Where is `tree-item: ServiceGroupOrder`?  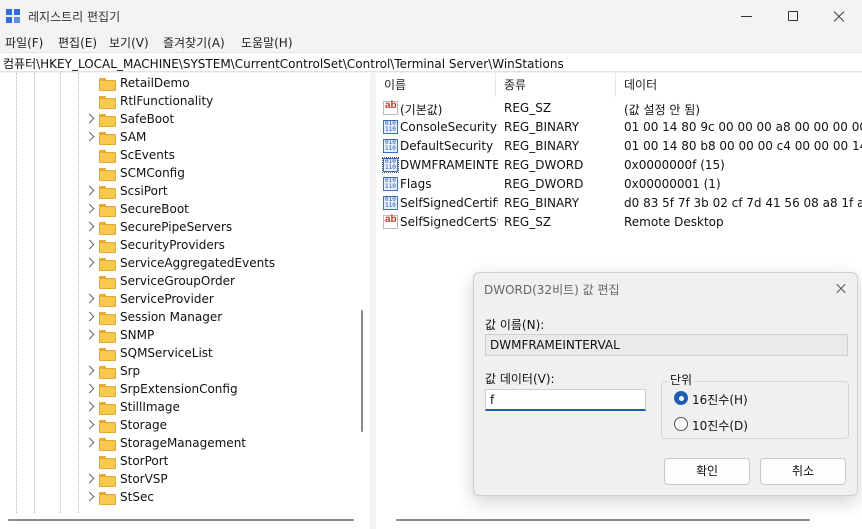
tree-item: ServiceGroupOrder is located at coordinates (178, 282).